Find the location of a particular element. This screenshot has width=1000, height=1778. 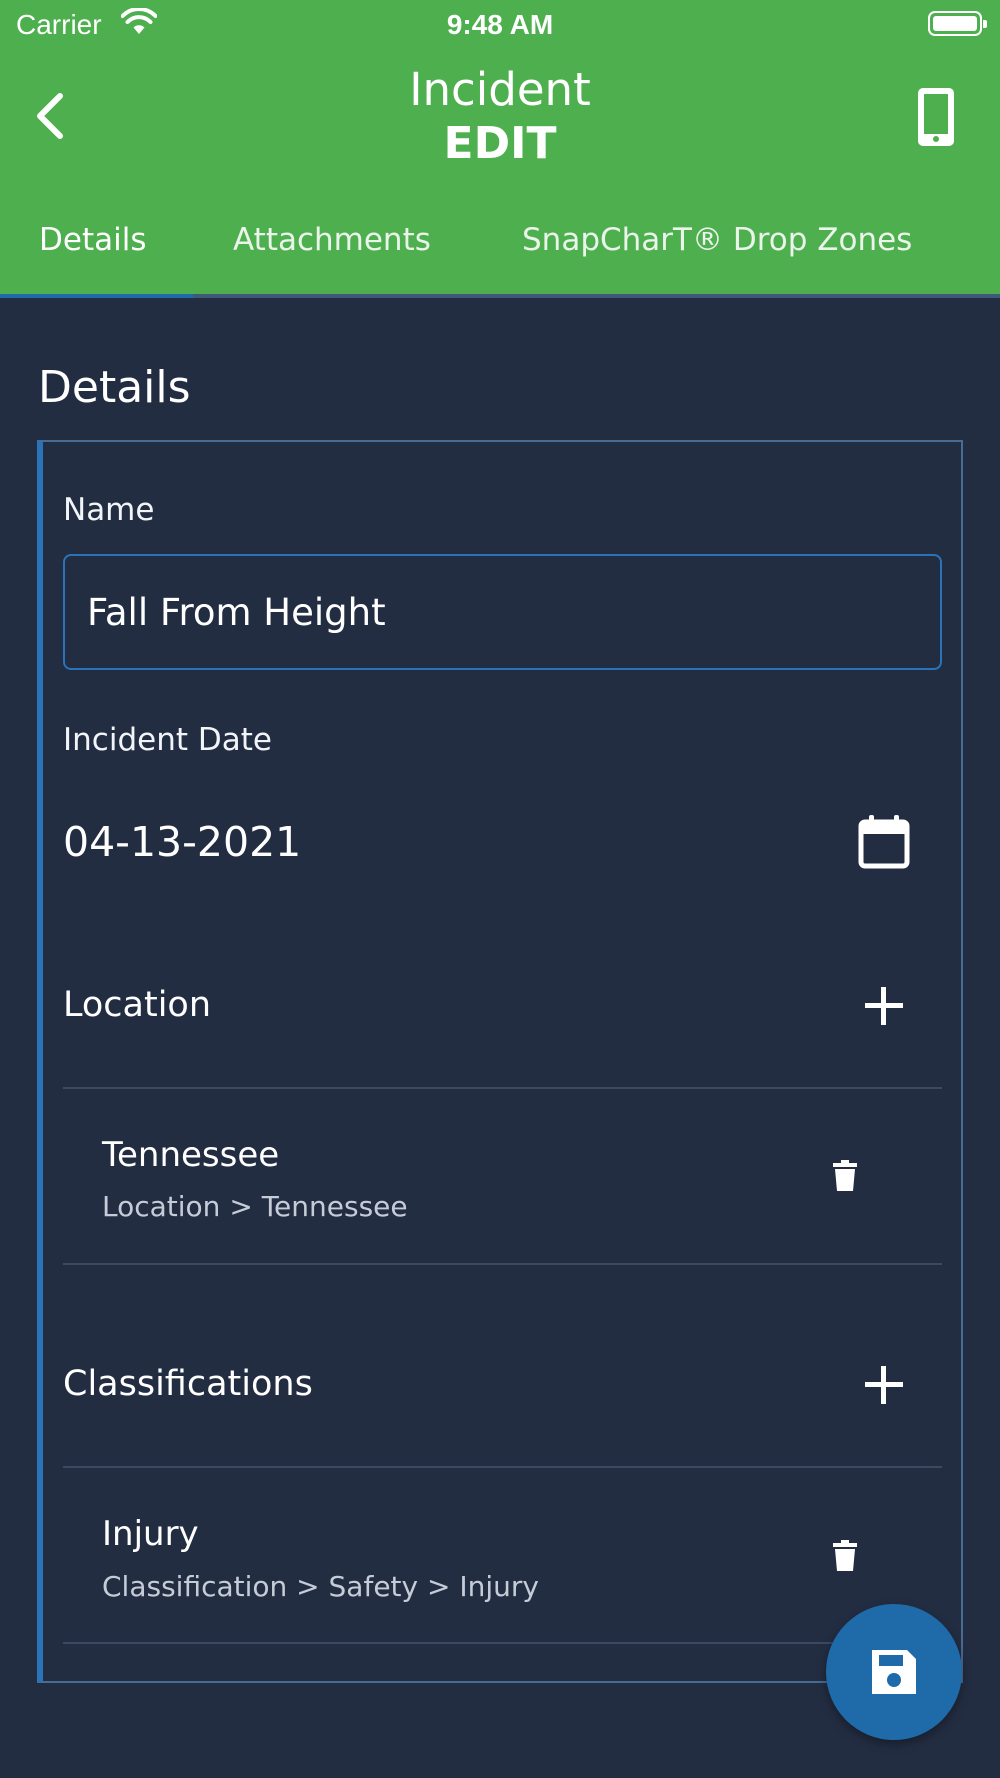

location-label: Location is located at coordinates (137, 1005).